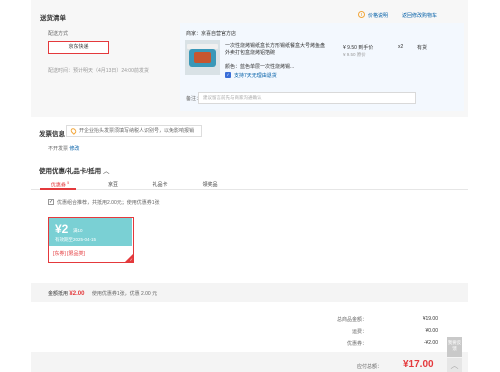  Describe the element at coordinates (73, 131) in the screenshot. I see `location-pin-icon` at that location.